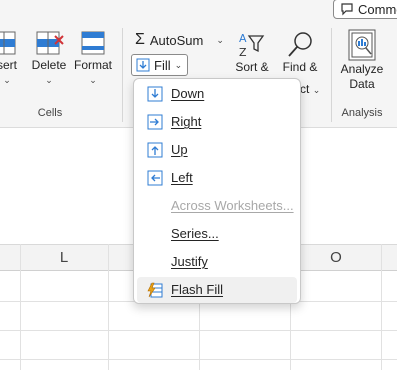 This screenshot has height=370, width=397. I want to click on delete-cells-icon, so click(50, 43).